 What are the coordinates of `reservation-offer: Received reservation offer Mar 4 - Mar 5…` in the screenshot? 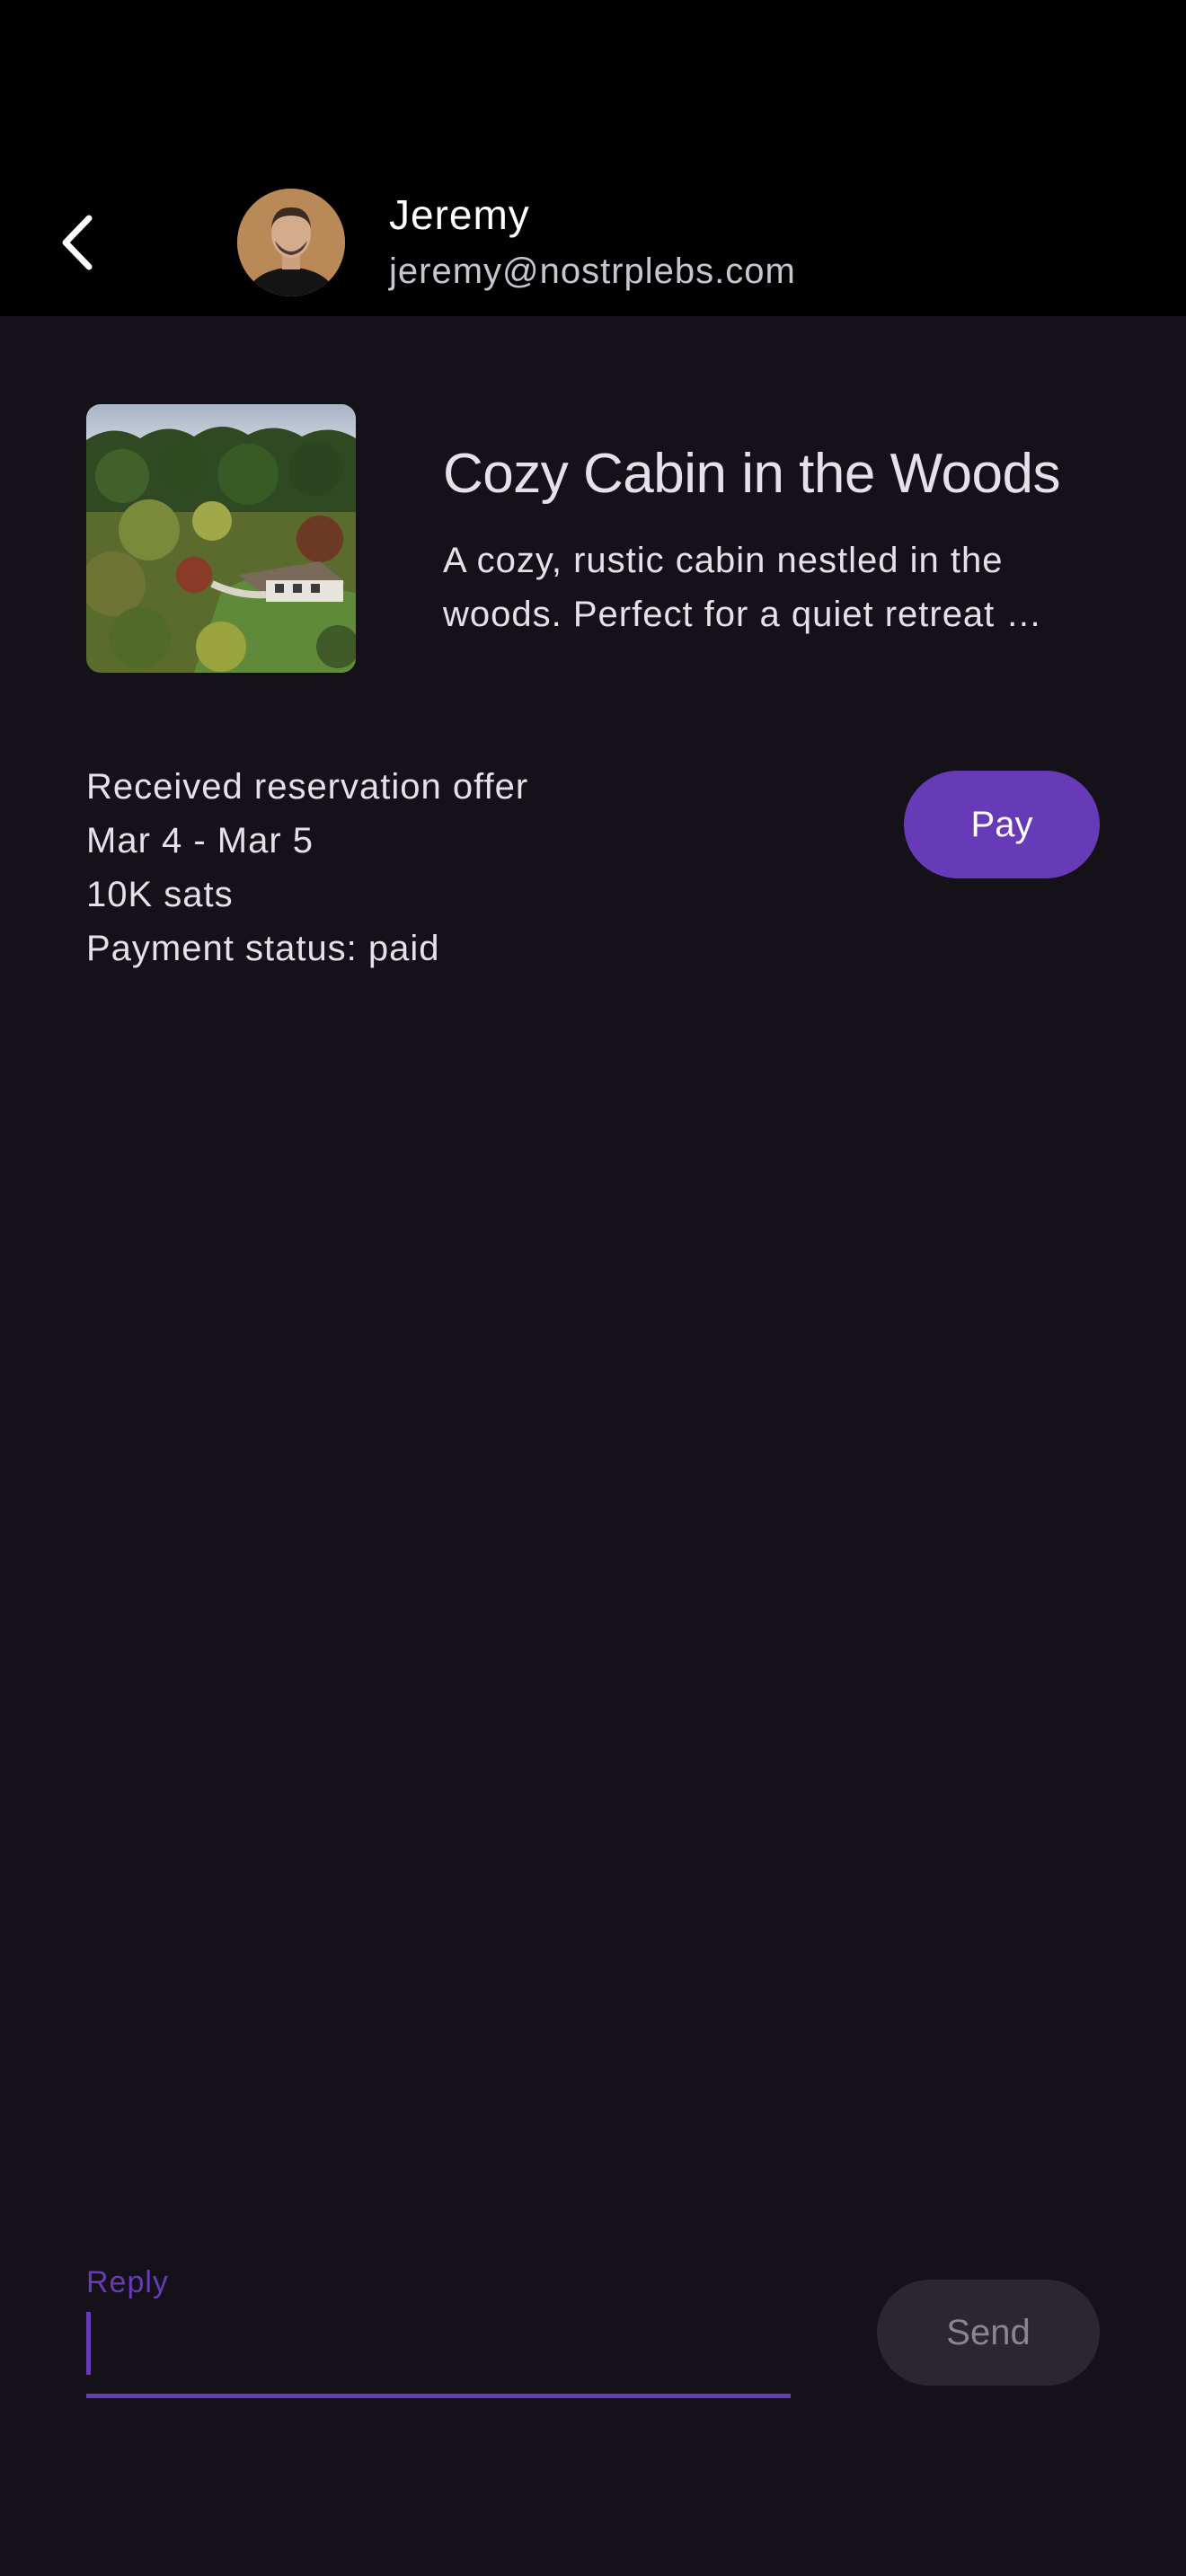 It's located at (307, 867).